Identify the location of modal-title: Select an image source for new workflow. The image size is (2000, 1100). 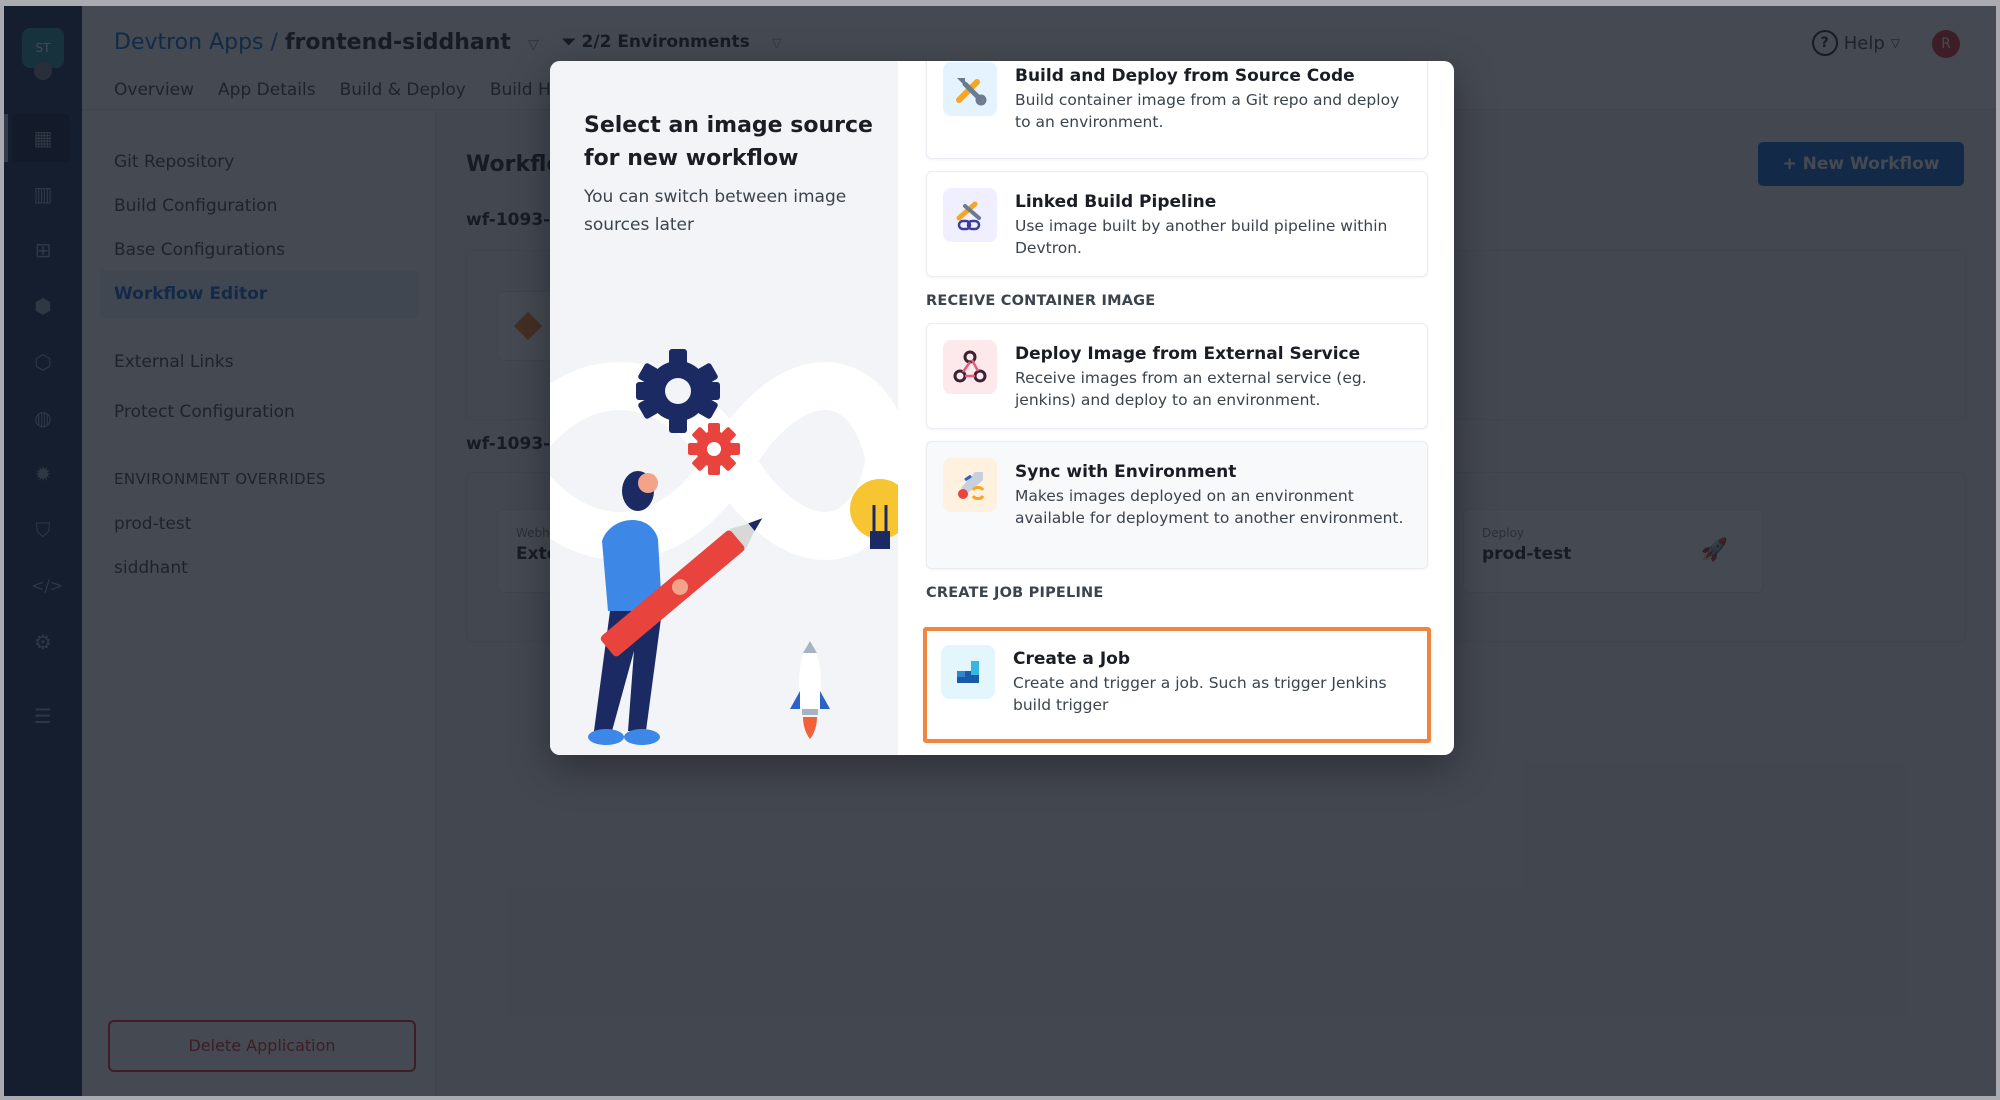
(728, 142).